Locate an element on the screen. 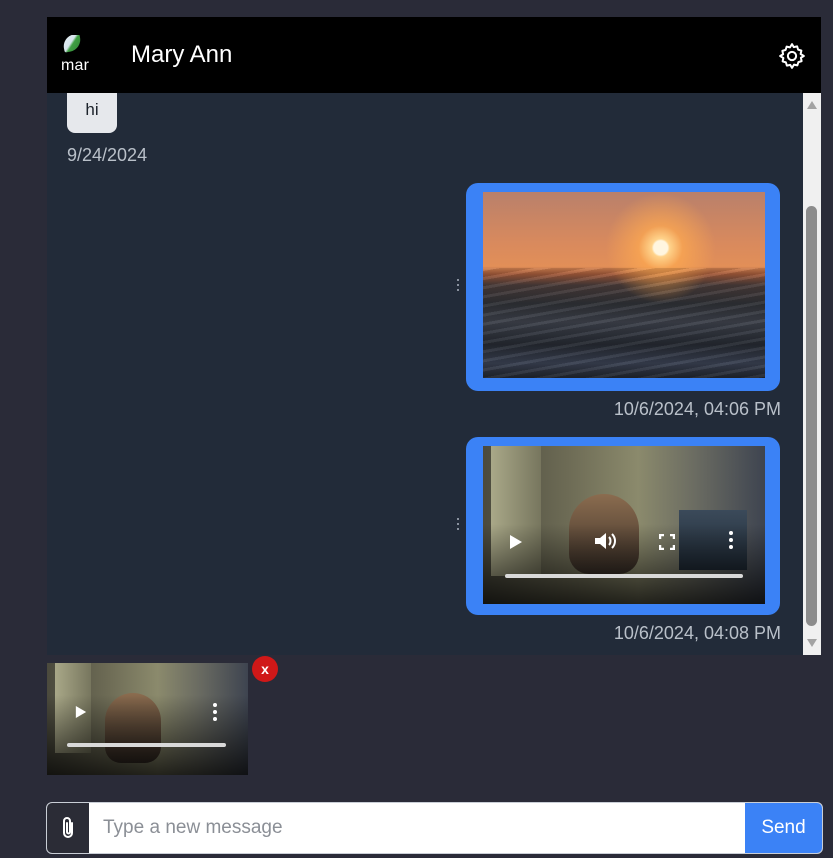  message-timestamp: 10/6/2024, 04:06 PM is located at coordinates (697, 409).